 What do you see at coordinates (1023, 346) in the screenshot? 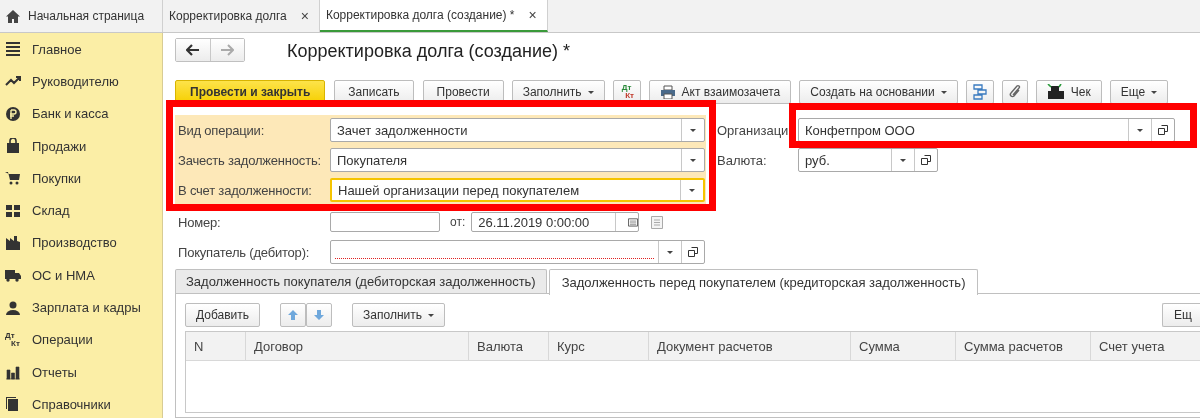
I see `column-header: Сумма расчетов` at bounding box center [1023, 346].